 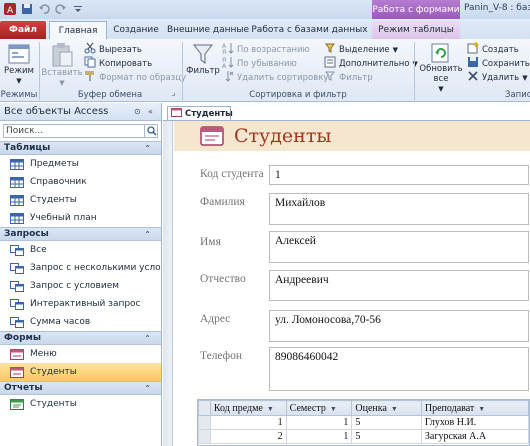 What do you see at coordinates (361, 49) in the screenshot?
I see `selection-button: Выделение ▼` at bounding box center [361, 49].